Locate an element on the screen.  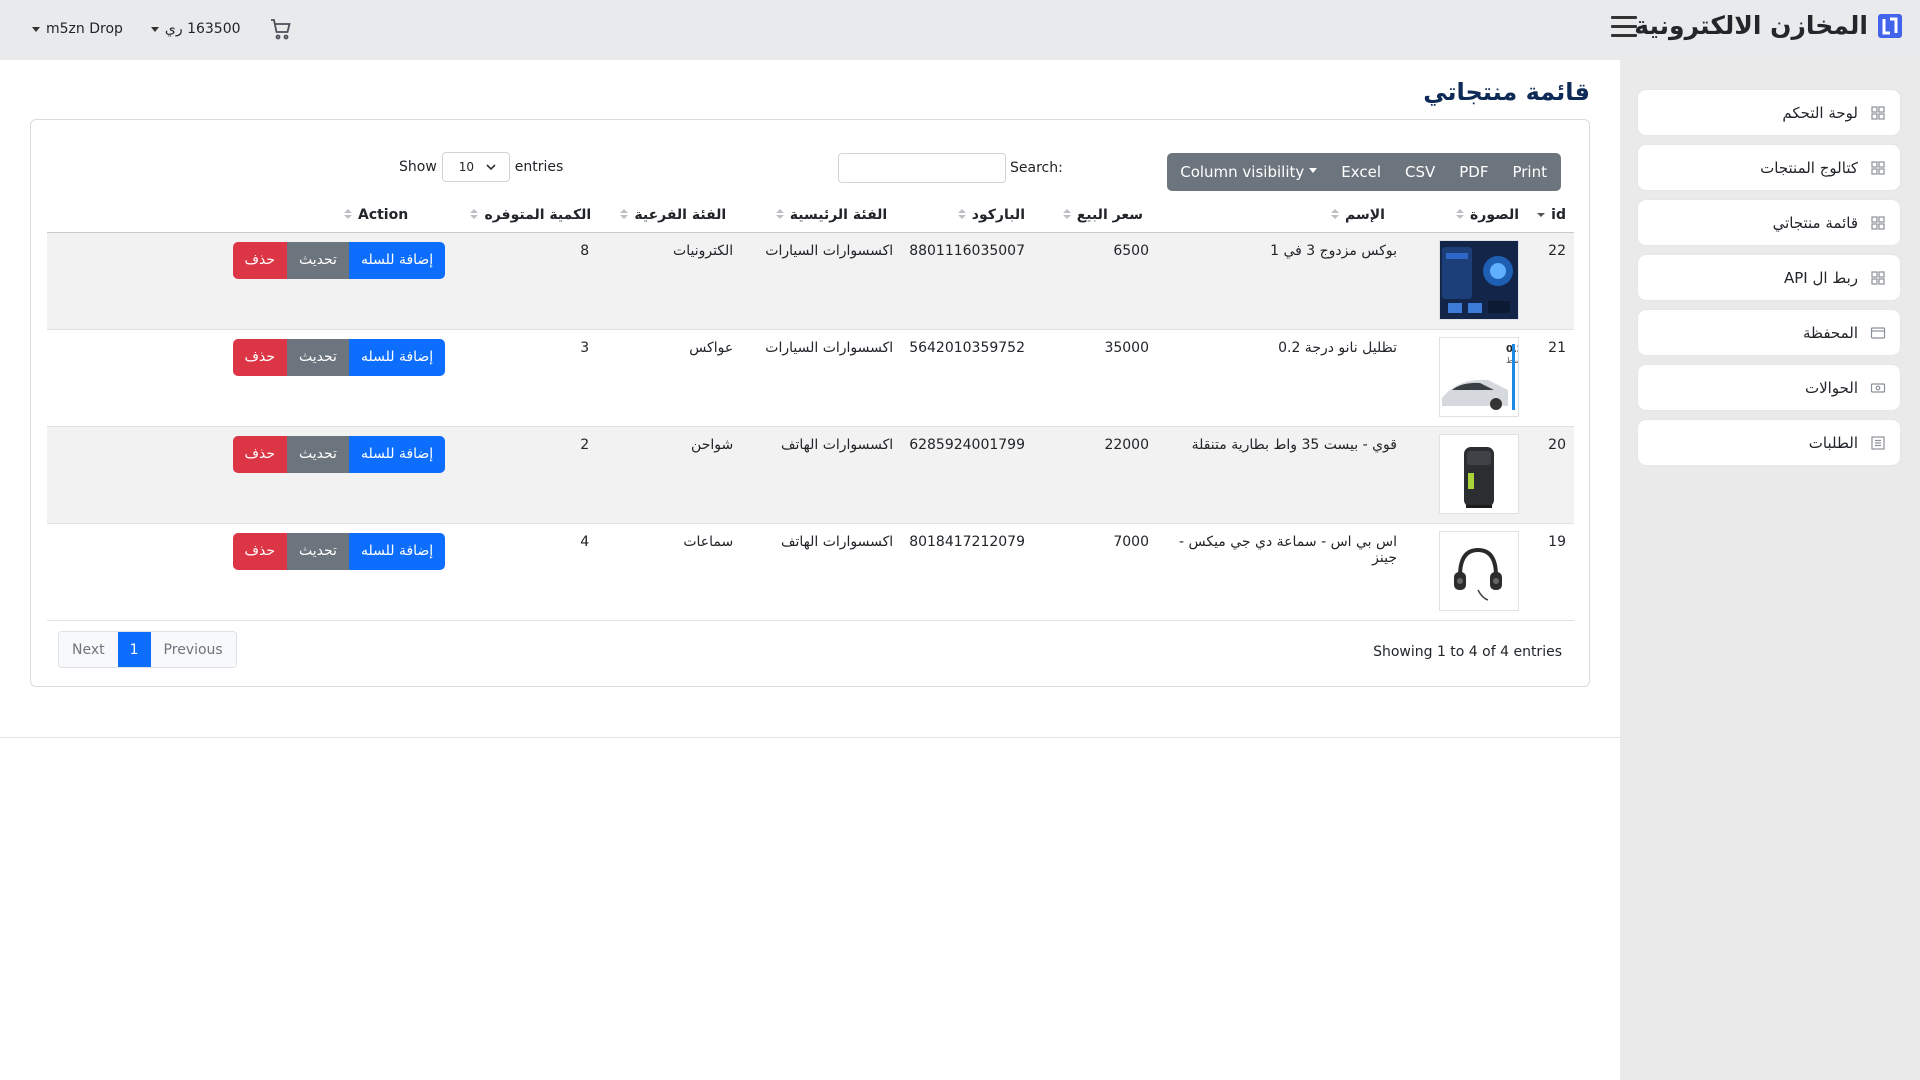
cell-image is located at coordinates (1466, 572).